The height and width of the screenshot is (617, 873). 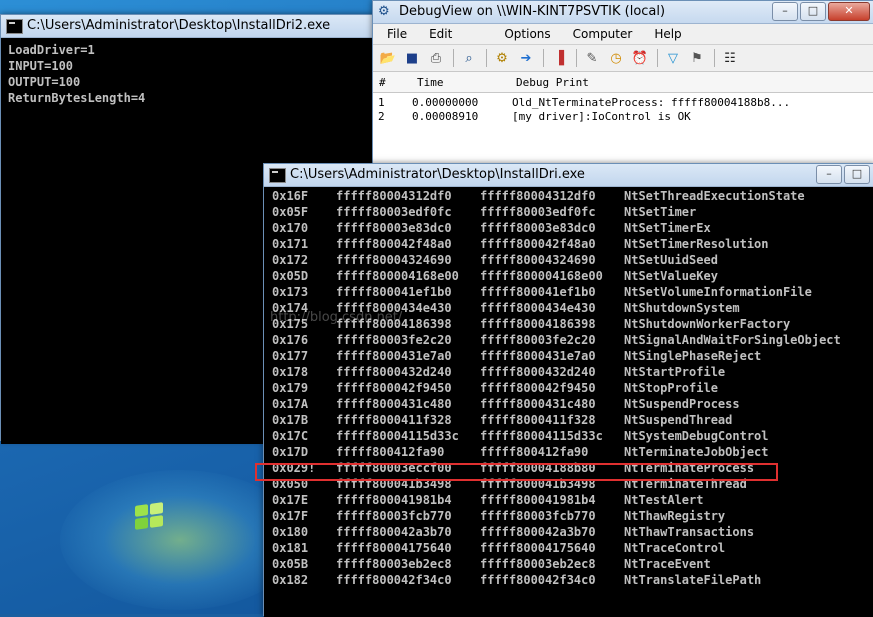 I want to click on autoscroll-icon: ➔, so click(x=526, y=58).